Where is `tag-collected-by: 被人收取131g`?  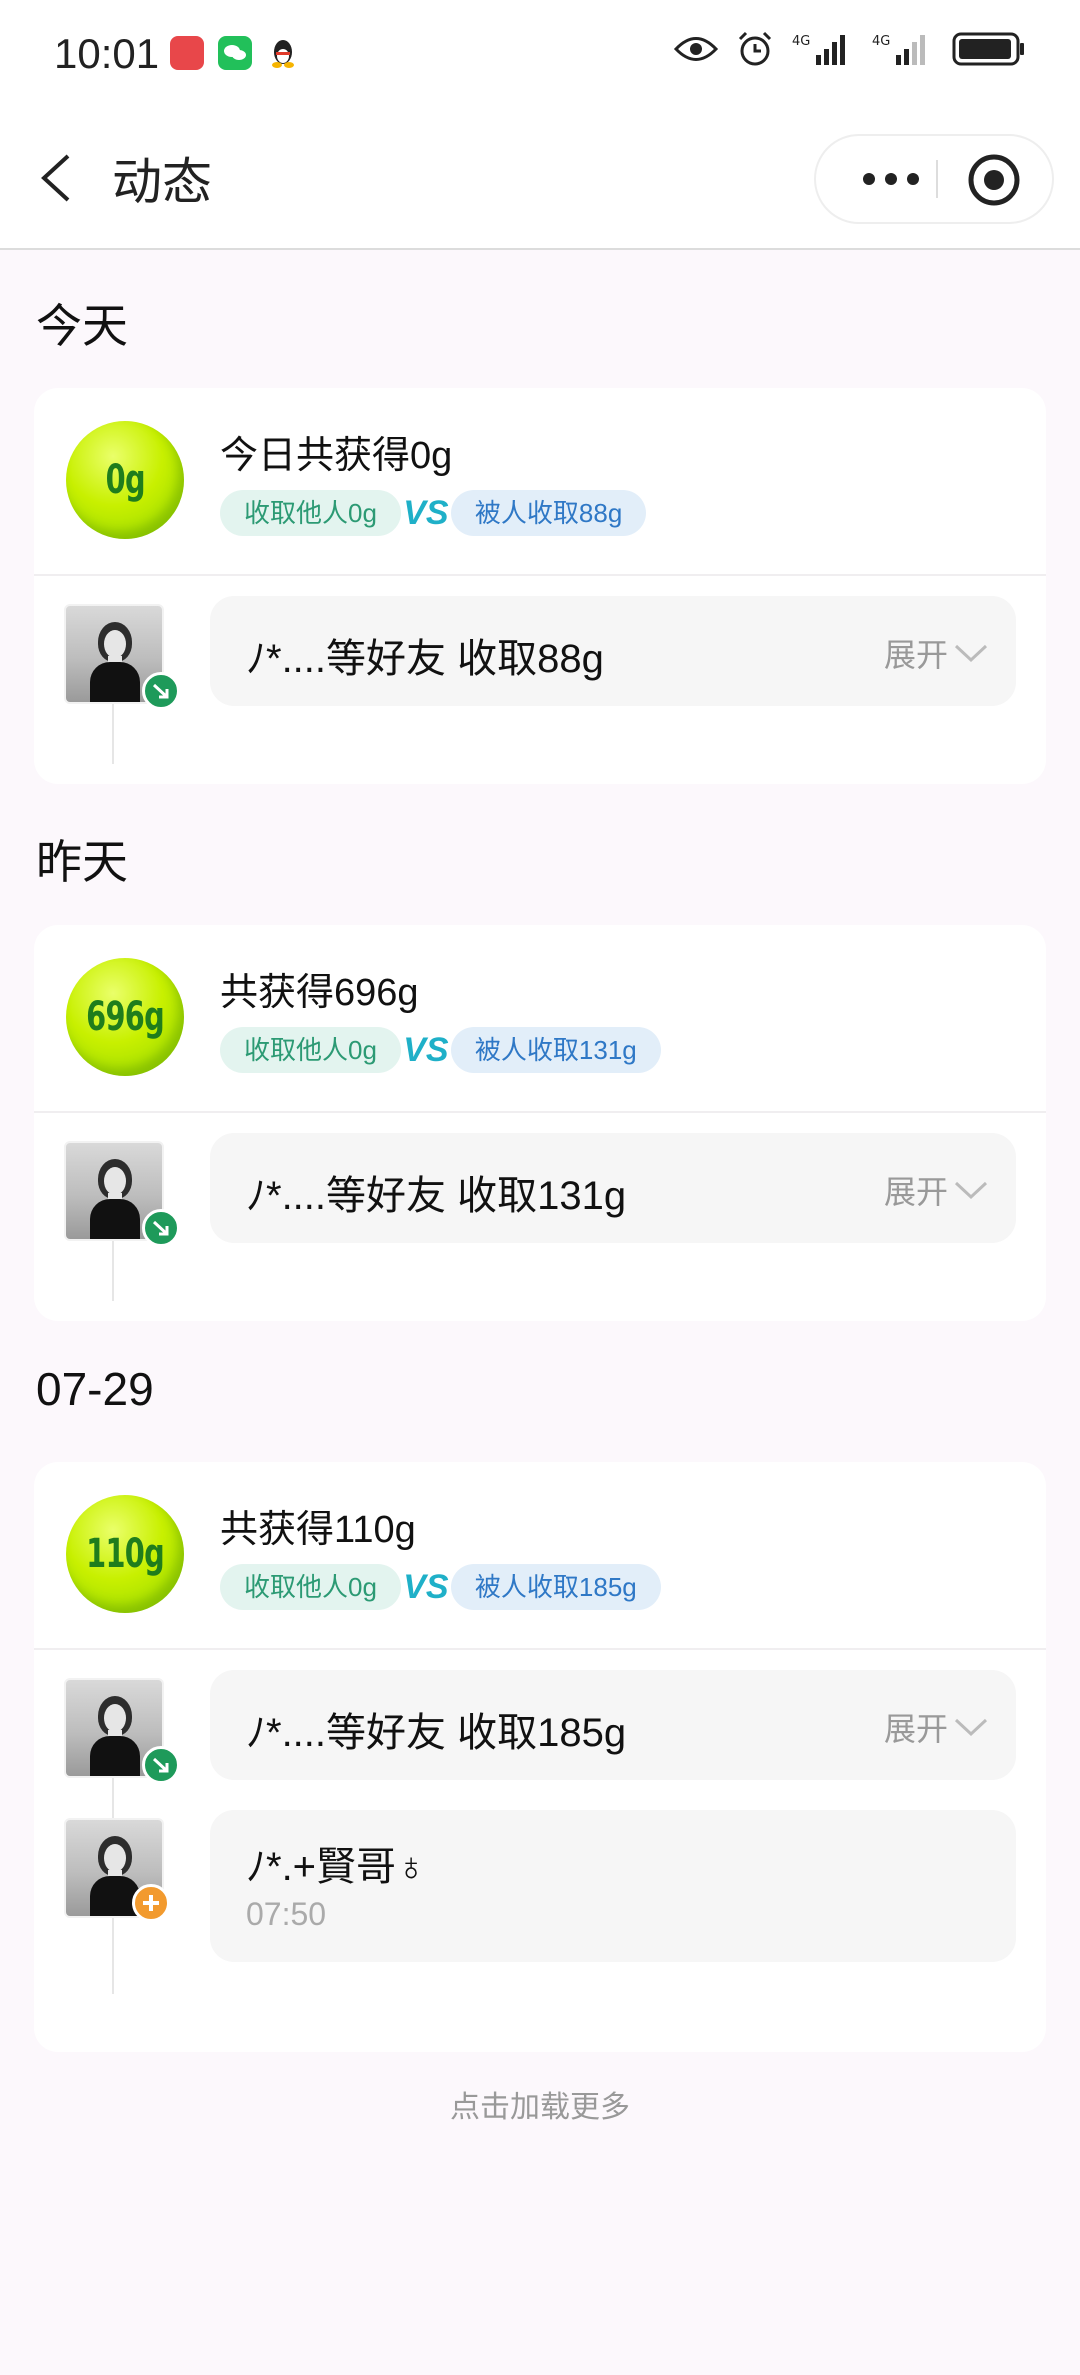 tag-collected-by: 被人收取131g is located at coordinates (555, 1050).